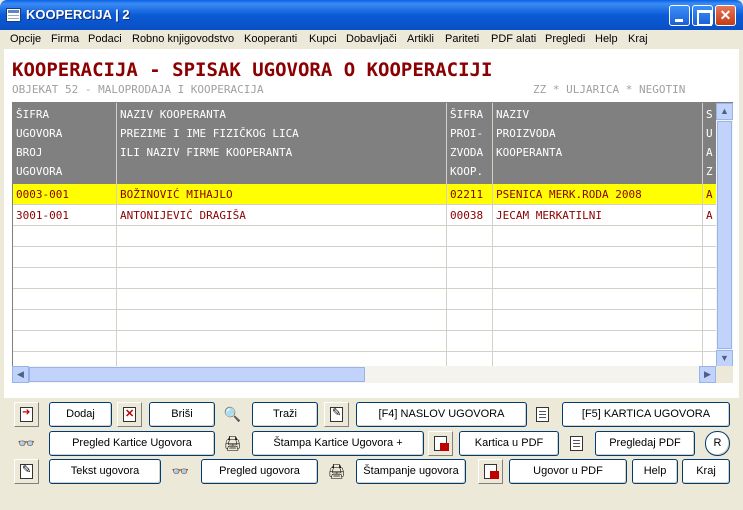 The width and height of the screenshot is (743, 510). Describe the element at coordinates (470, 143) in the screenshot. I see `header-sifra-proizvoda: ŠIFRA PROI- ZVODA KOOP.` at that location.